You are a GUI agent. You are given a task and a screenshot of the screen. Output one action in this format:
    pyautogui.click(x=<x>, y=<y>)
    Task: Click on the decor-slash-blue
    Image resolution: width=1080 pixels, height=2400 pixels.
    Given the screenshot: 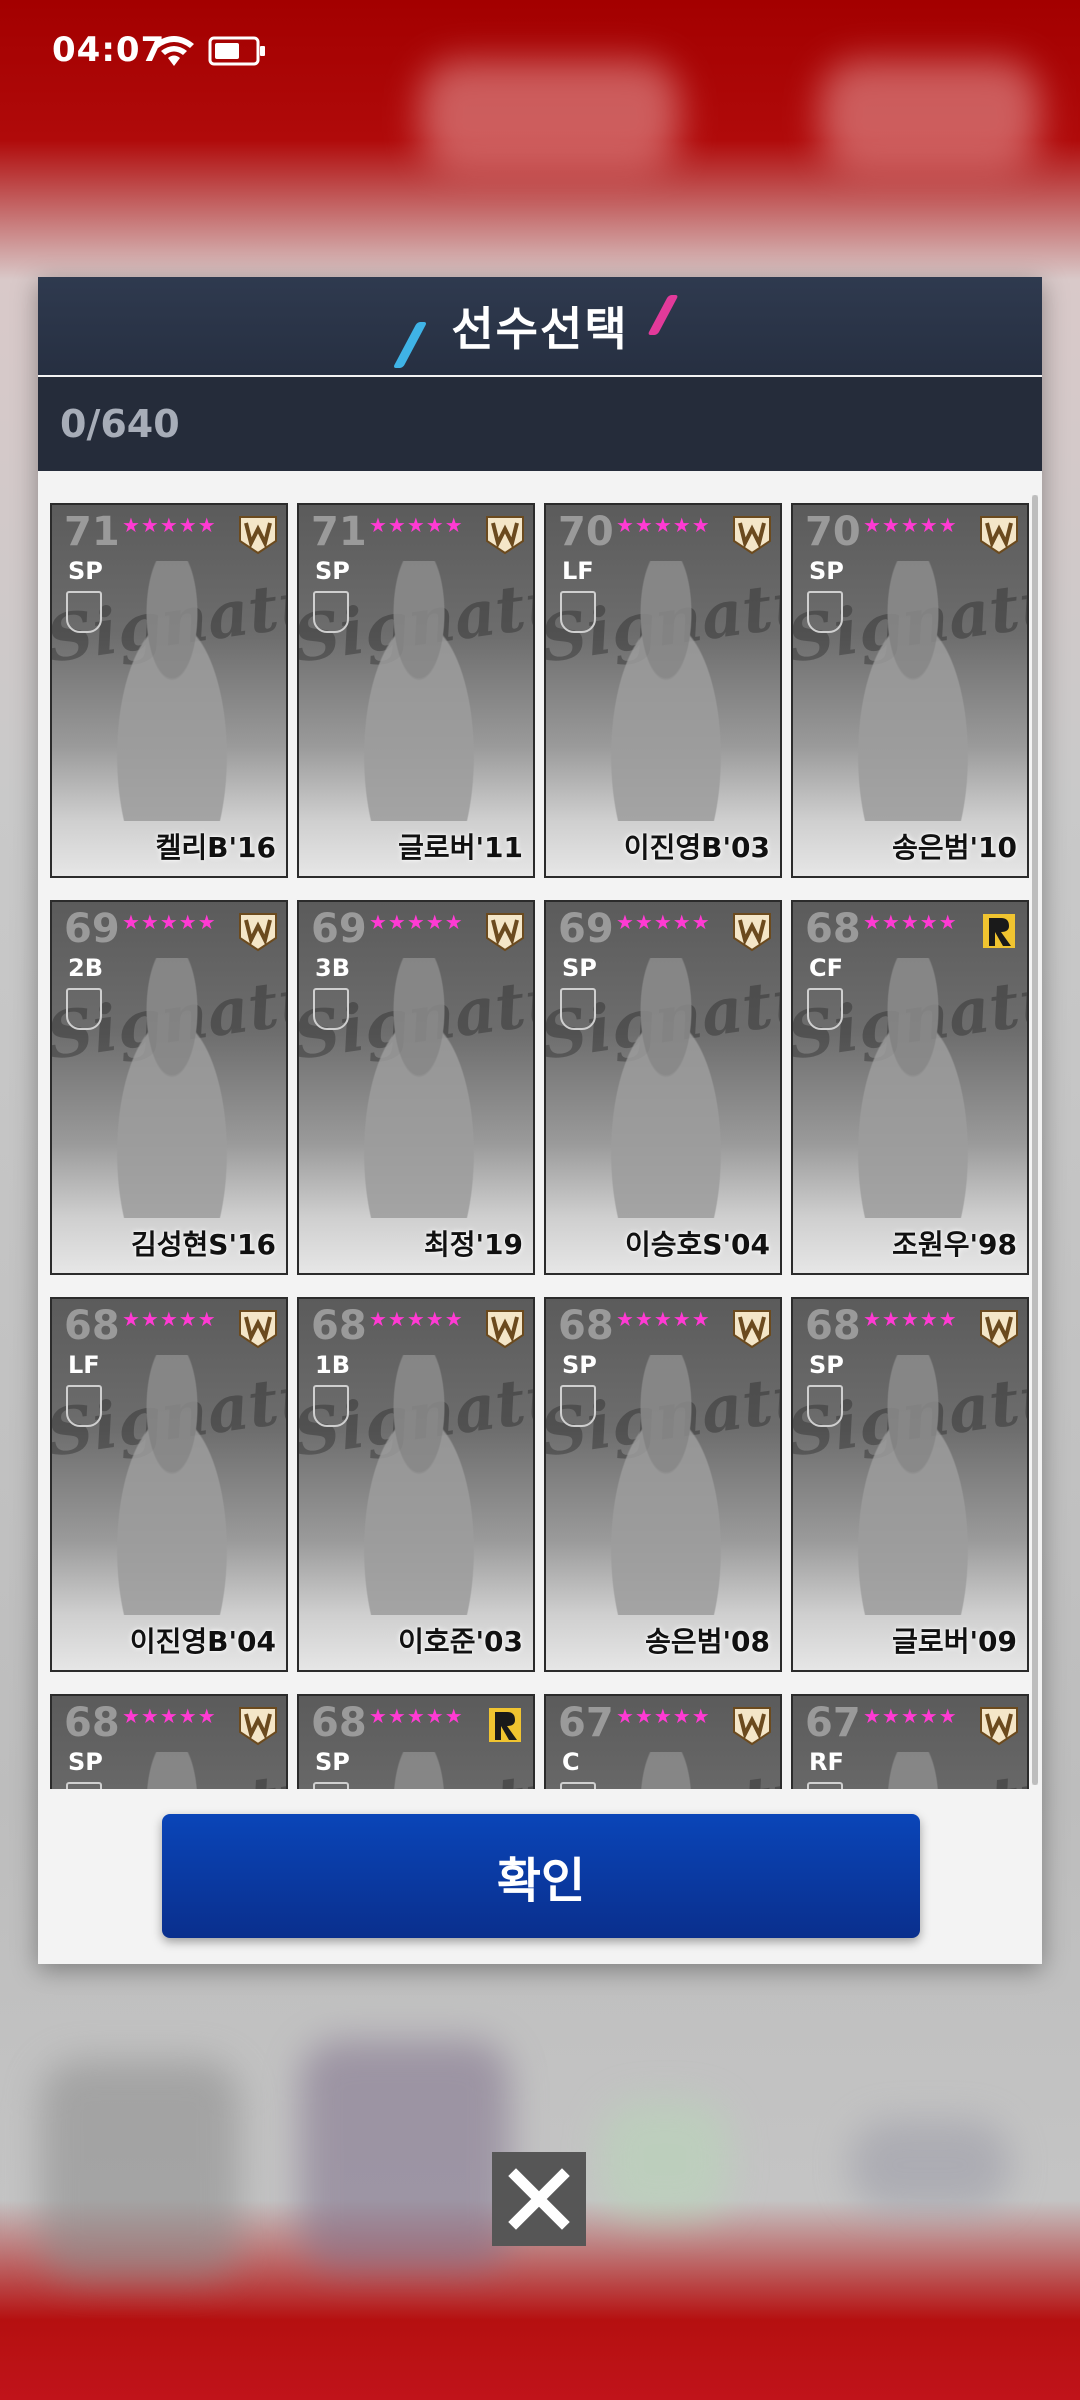 What is the action you would take?
    pyautogui.click(x=410, y=345)
    